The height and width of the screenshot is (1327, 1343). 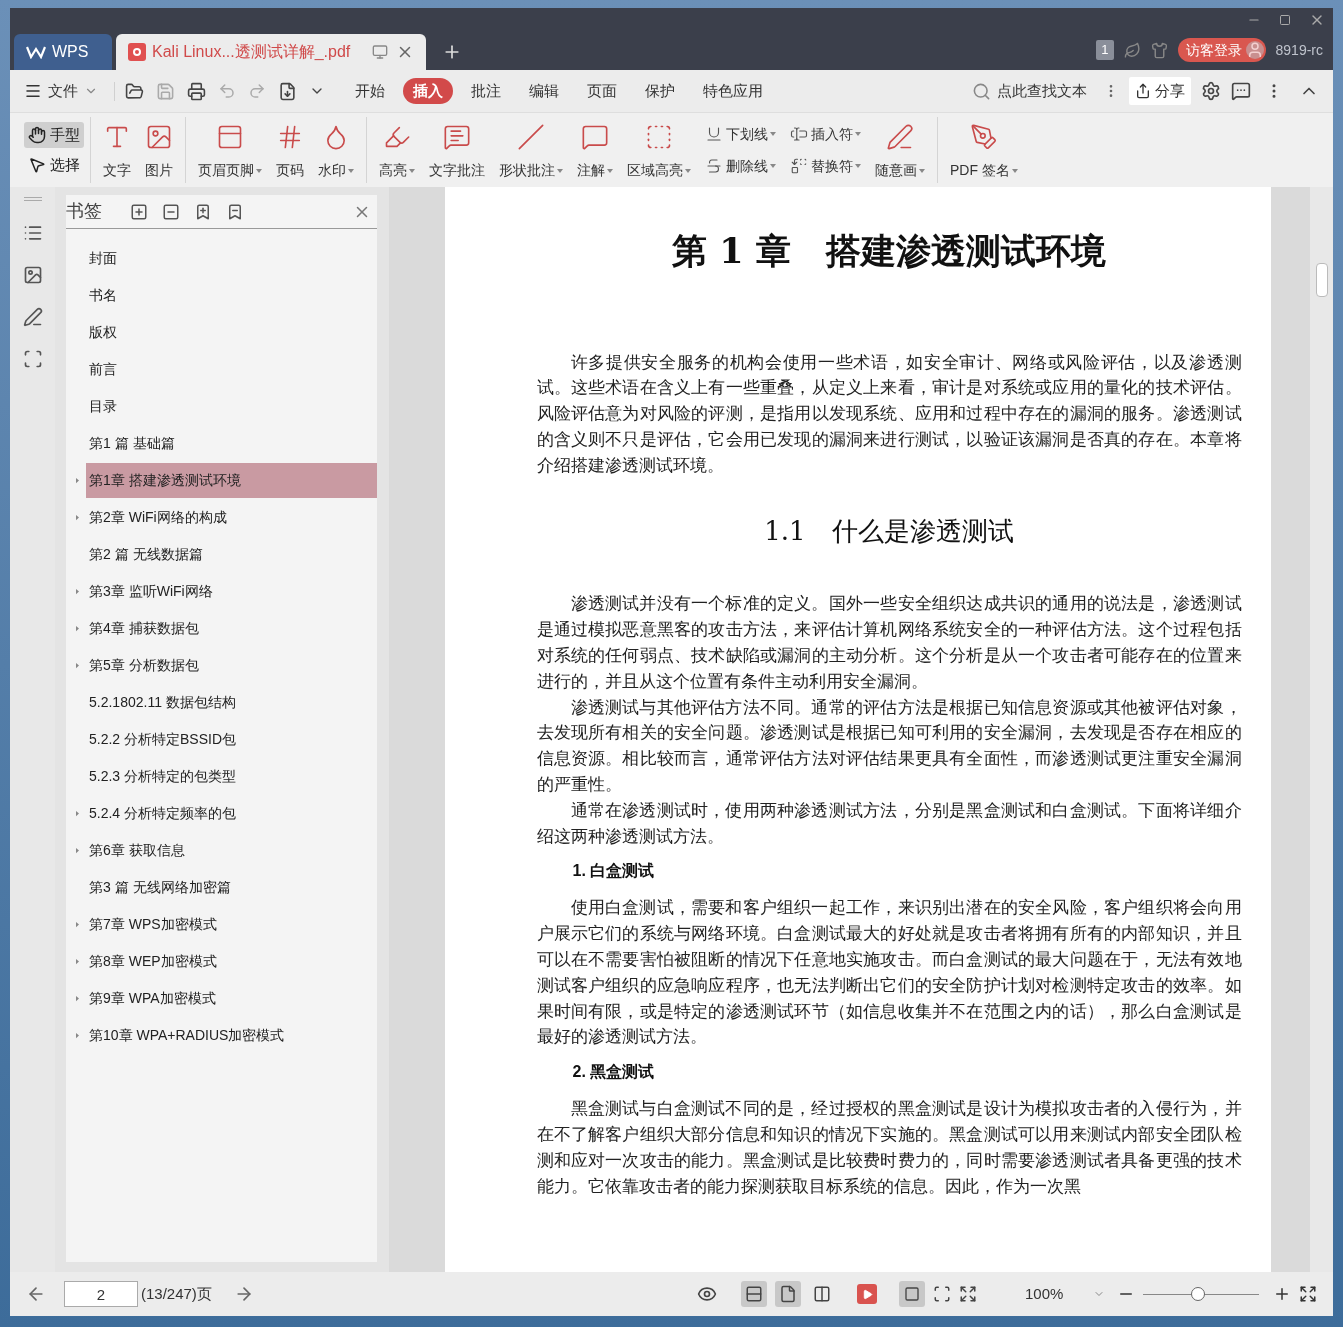 I want to click on ribbon-button: 形状批注, so click(x=531, y=150).